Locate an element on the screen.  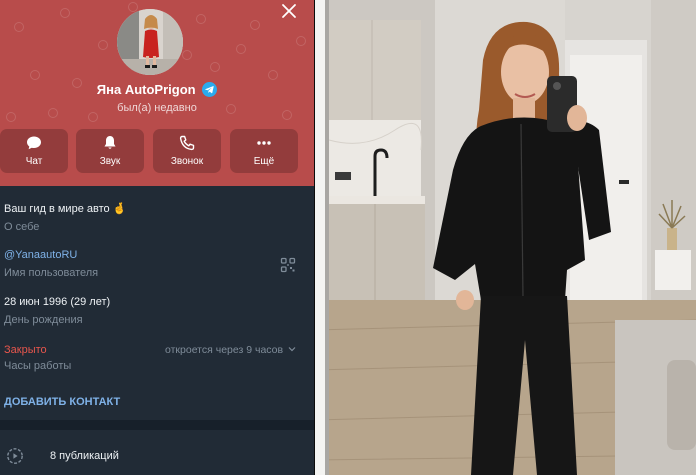
hours-label: Часы работы is located at coordinates (38, 366).